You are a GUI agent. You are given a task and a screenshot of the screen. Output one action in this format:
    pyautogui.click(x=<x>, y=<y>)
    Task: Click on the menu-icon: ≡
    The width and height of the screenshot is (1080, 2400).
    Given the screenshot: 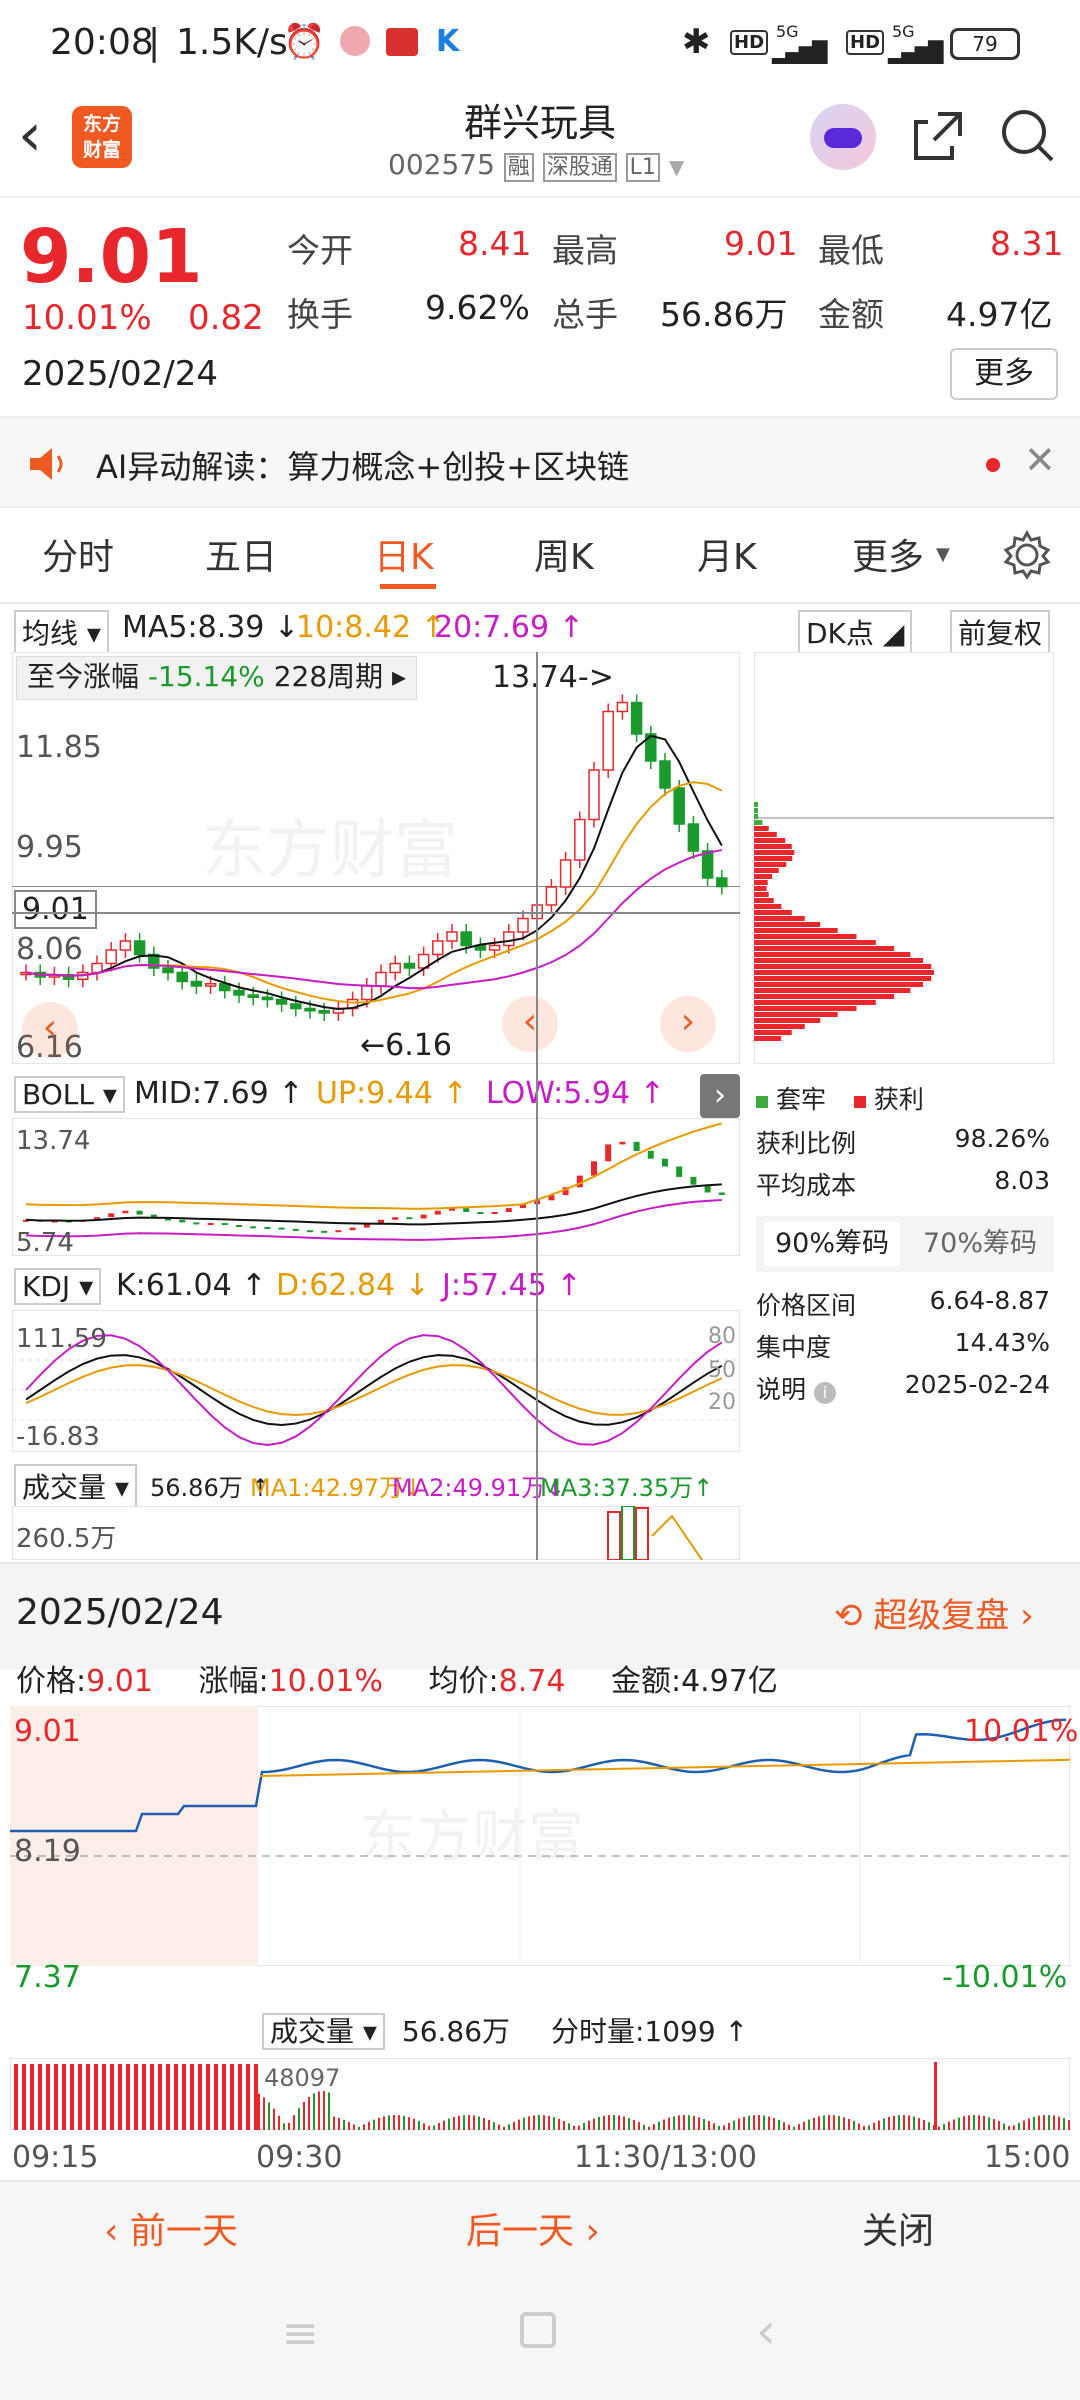 What is the action you would take?
    pyautogui.click(x=300, y=2333)
    